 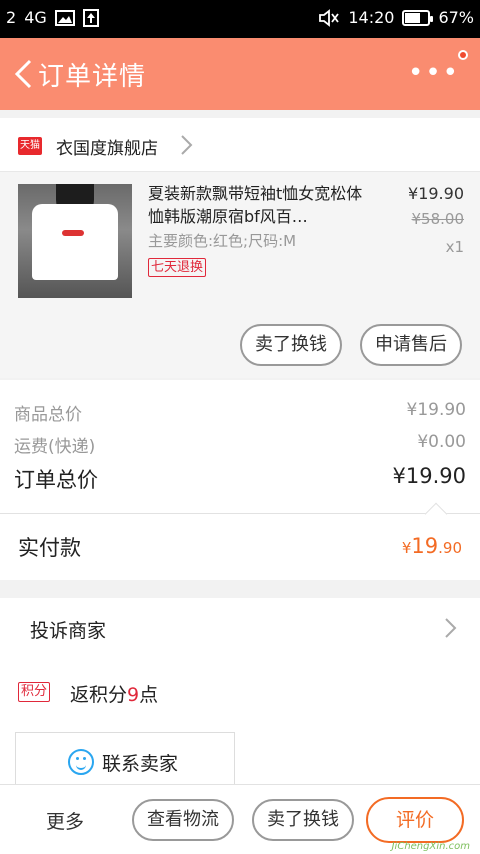 I want to click on upload-icon, so click(x=90, y=17).